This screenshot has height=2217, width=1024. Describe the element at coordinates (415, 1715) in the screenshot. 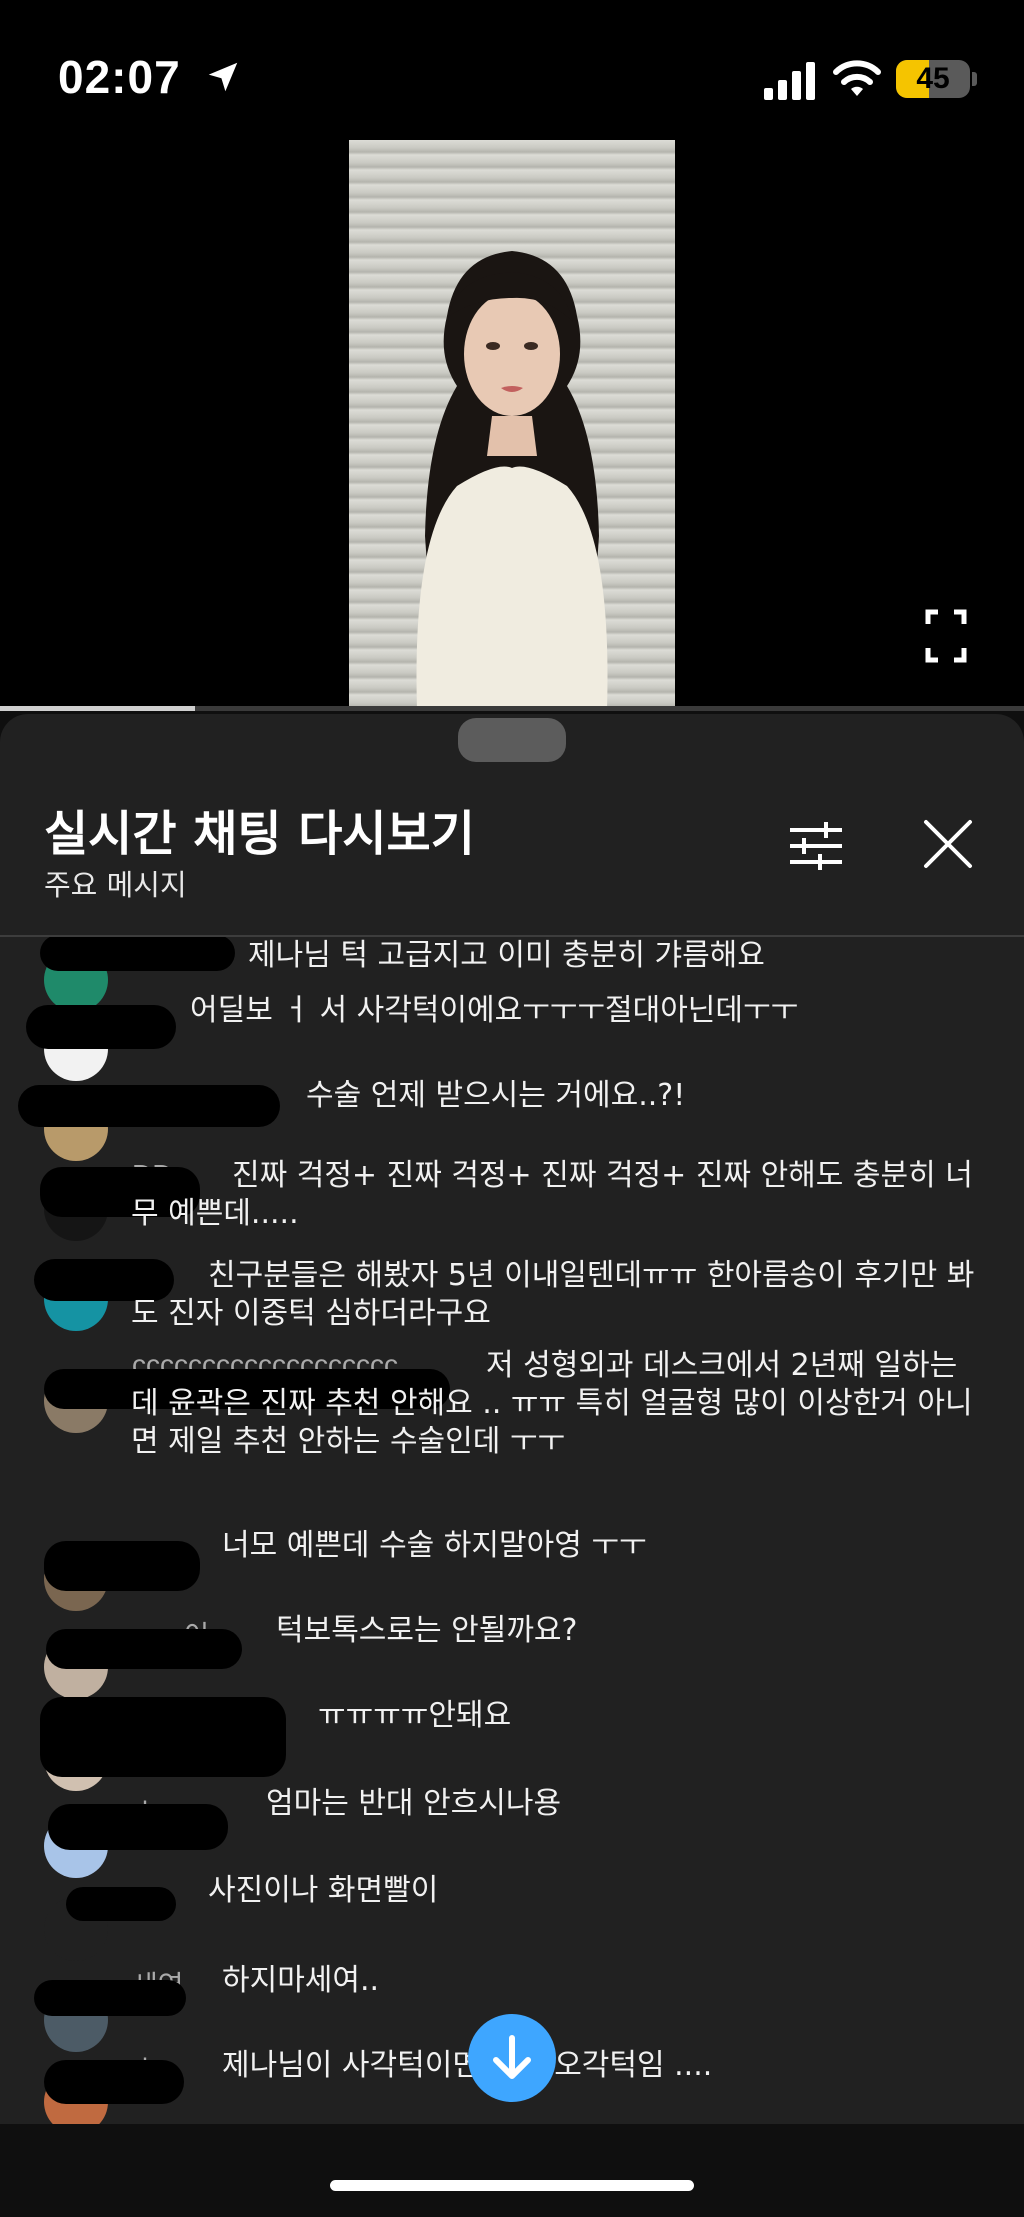

I see `message-text: ㅠㅠㅠㅠ안돼요` at that location.